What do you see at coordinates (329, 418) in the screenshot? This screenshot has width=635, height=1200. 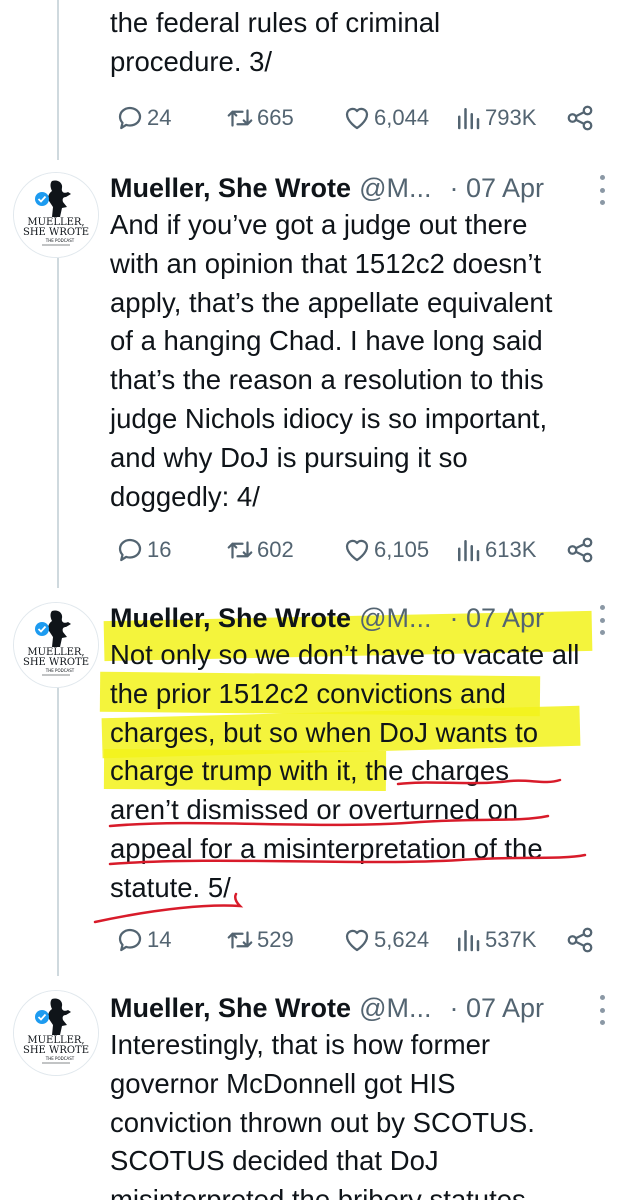 I see `tweet-text-line: judge Nichols idiocy is so important,` at bounding box center [329, 418].